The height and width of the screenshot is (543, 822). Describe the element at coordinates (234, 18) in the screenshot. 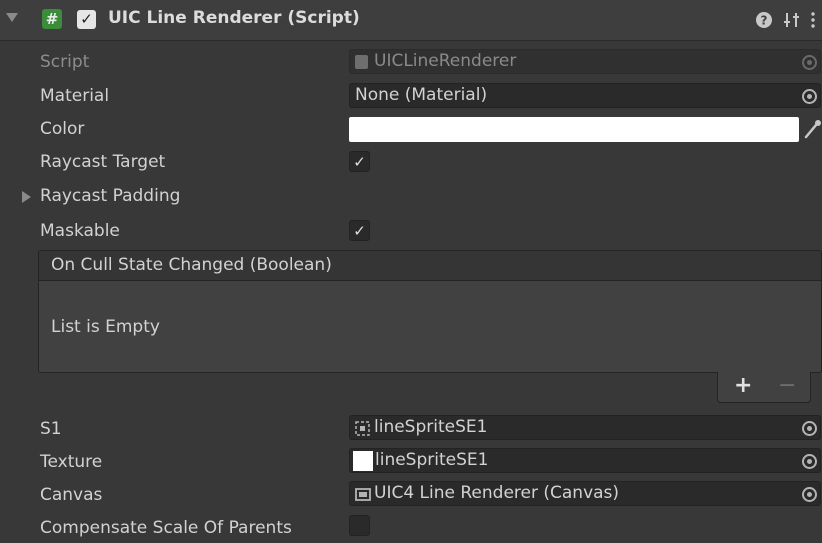

I see `component-title: UIC Line Renderer (Script)` at that location.